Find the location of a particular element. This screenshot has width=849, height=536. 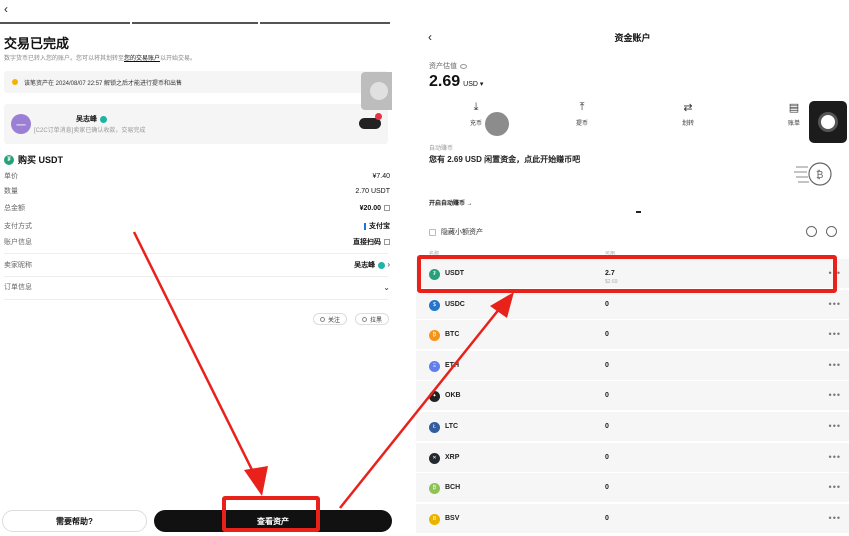

withdraw-button: ⤒ 提币 is located at coordinates (582, 114).